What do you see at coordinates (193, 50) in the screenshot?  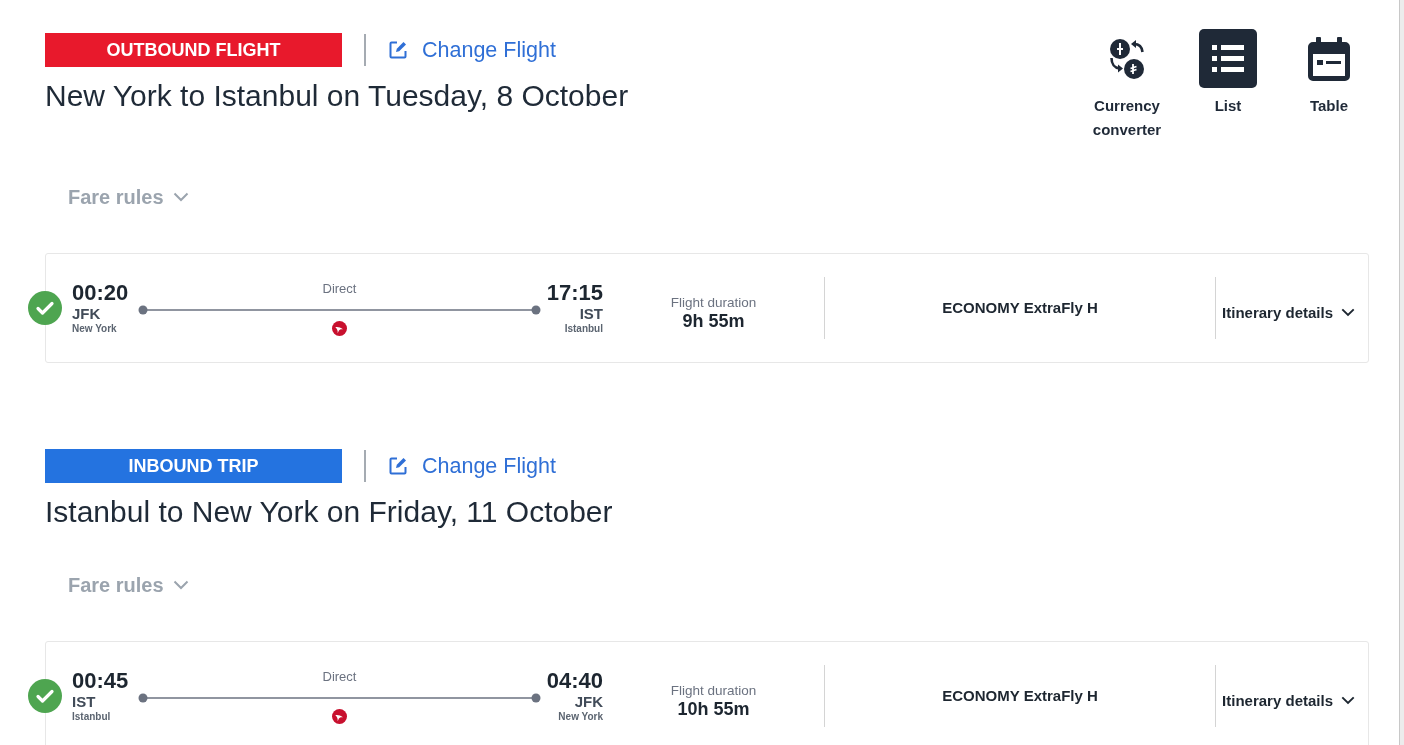 I see `trip-direction-badge: OUTBOUND FLIGHT` at bounding box center [193, 50].